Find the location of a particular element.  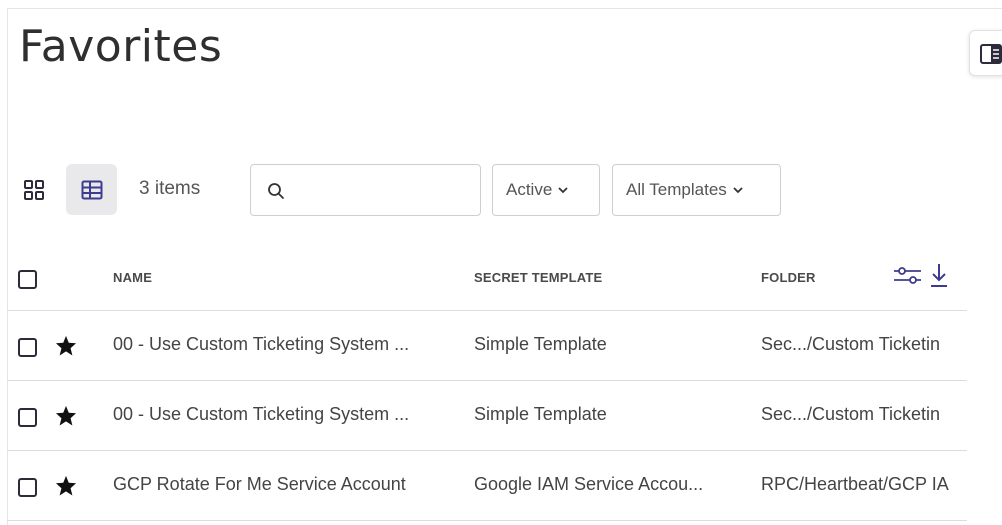

grid-view-button is located at coordinates (34, 190).